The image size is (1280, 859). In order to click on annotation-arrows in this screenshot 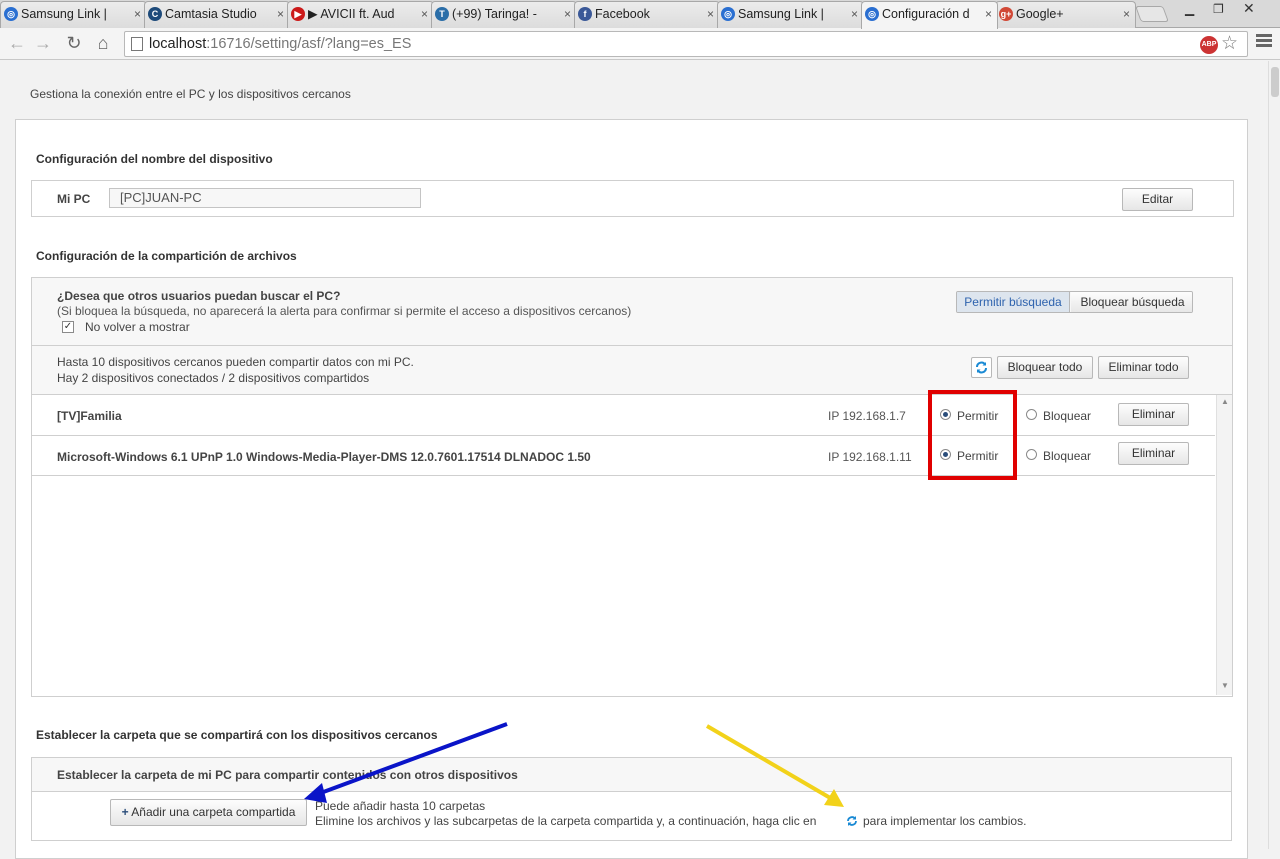, I will do `click(574, 764)`.